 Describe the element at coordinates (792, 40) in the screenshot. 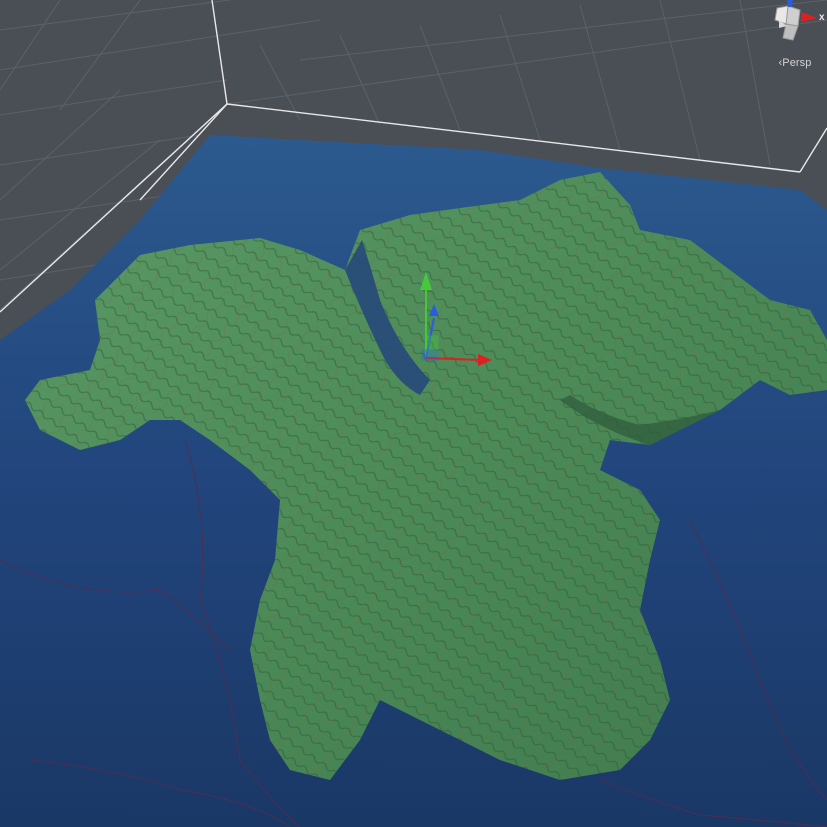

I see `scene-orientation-gizmo: x ‹Persp` at that location.